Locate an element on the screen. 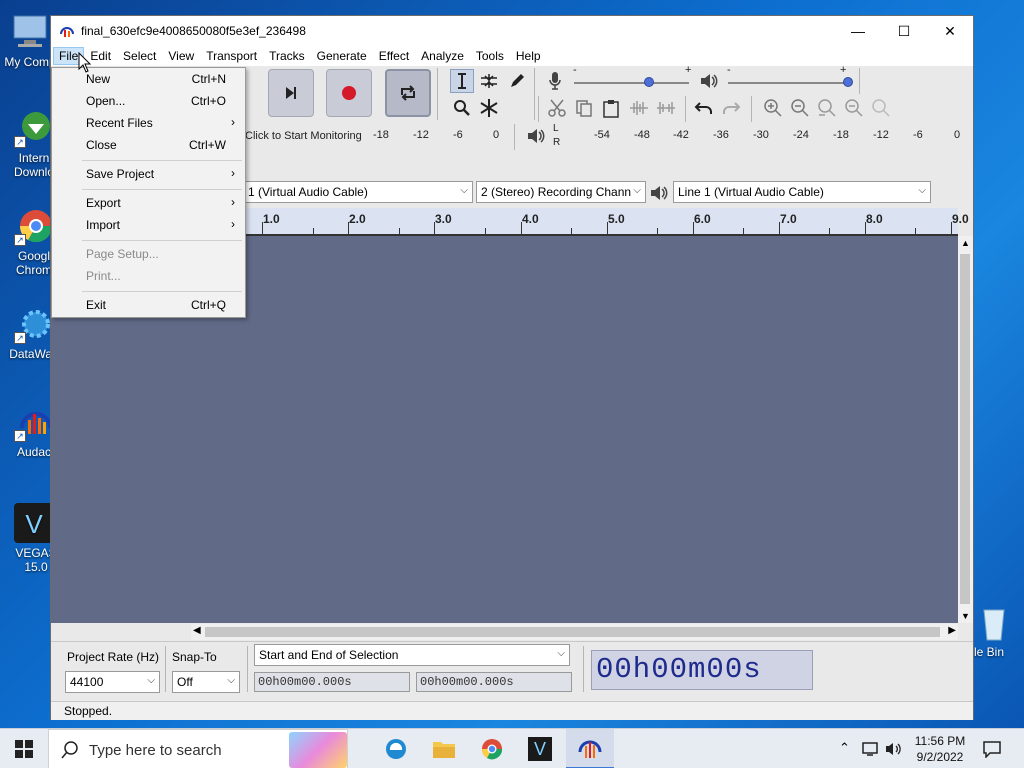 Image resolution: width=1024 pixels, height=768 pixels. zoom-toggle-icon is located at coordinates (881, 108).